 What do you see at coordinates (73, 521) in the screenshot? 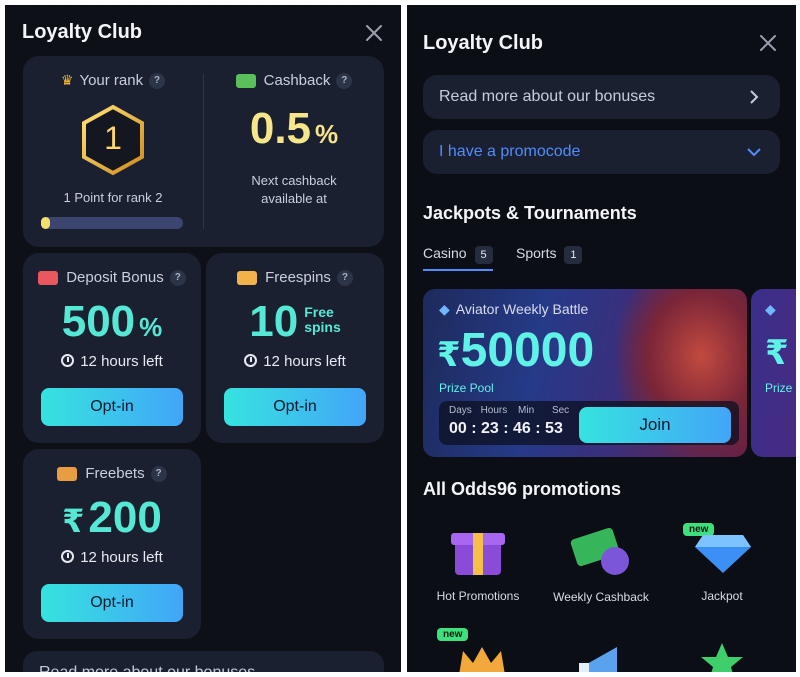
I see `freebets-currency: ₹` at bounding box center [73, 521].